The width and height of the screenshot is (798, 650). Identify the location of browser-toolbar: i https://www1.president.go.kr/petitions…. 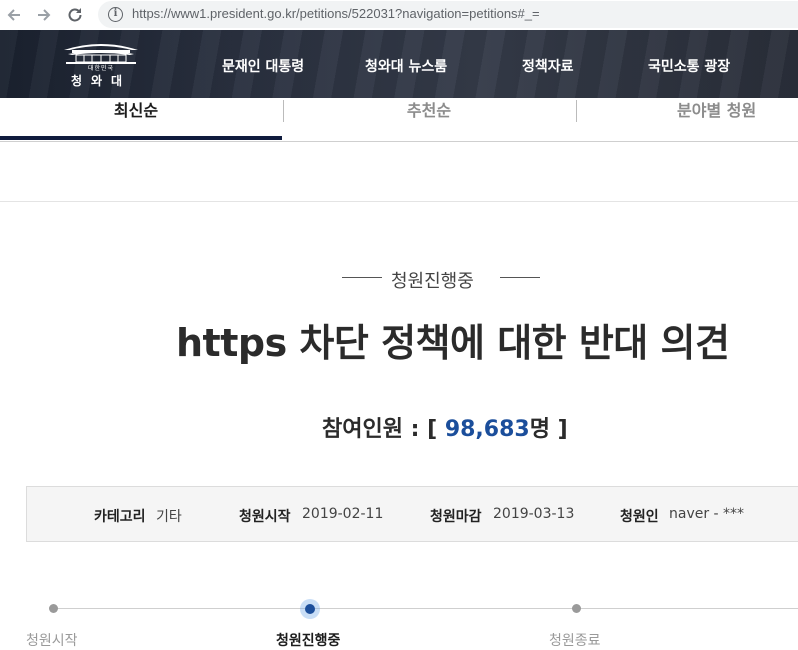
(399, 15).